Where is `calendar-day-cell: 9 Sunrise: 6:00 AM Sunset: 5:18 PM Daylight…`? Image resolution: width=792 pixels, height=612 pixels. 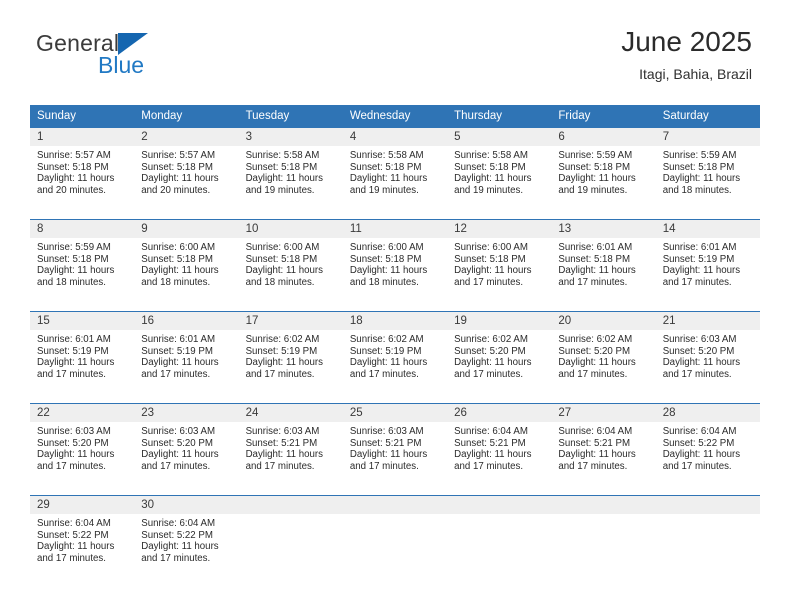
calendar-day-cell: 9 Sunrise: 6:00 AM Sunset: 5:18 PM Daylight… is located at coordinates (186, 265).